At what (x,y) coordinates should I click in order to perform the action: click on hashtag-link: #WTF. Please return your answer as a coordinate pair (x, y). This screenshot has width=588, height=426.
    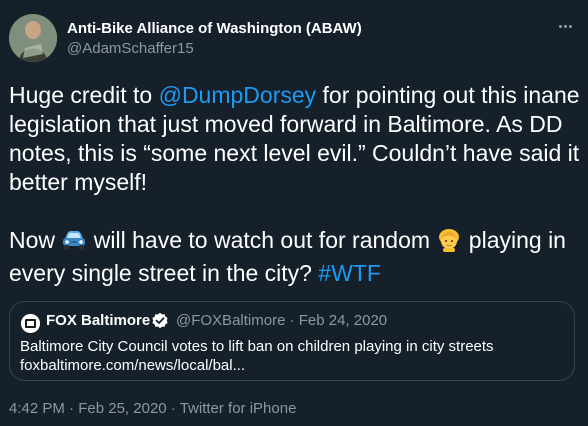
    Looking at the image, I should click on (349, 273).